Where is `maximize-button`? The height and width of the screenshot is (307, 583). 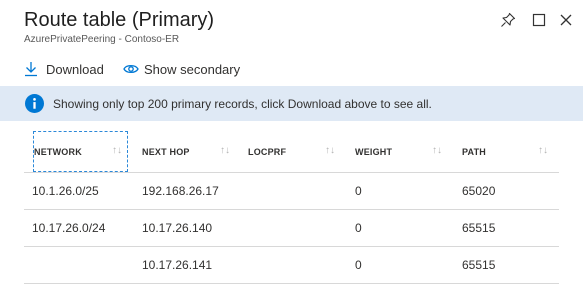
maximize-button is located at coordinates (539, 20).